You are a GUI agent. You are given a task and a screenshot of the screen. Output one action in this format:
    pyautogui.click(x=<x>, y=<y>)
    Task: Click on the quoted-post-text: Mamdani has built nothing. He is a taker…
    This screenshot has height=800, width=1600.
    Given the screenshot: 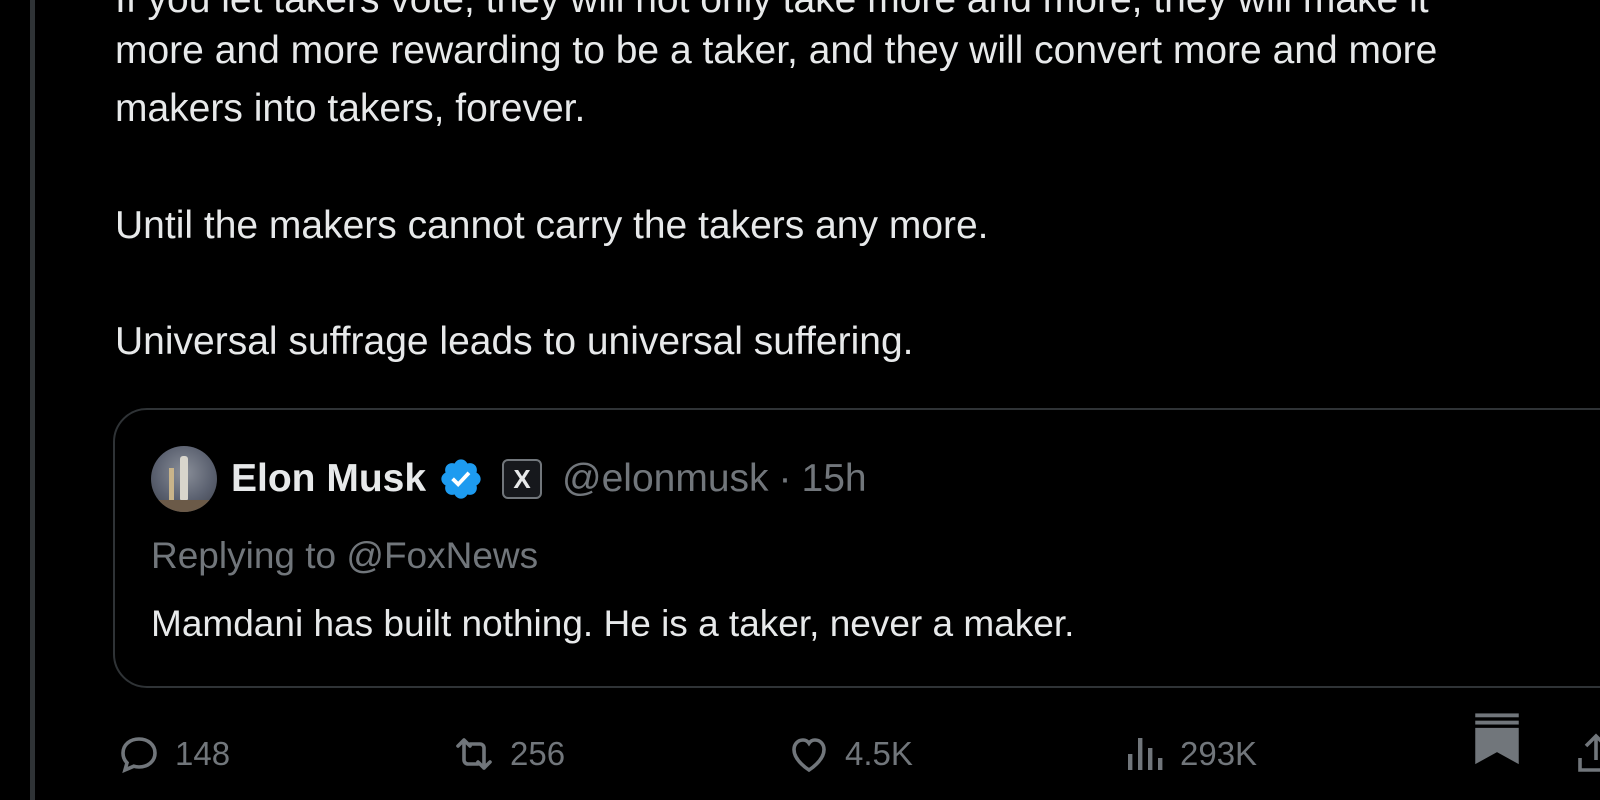 What is the action you would take?
    pyautogui.click(x=613, y=623)
    